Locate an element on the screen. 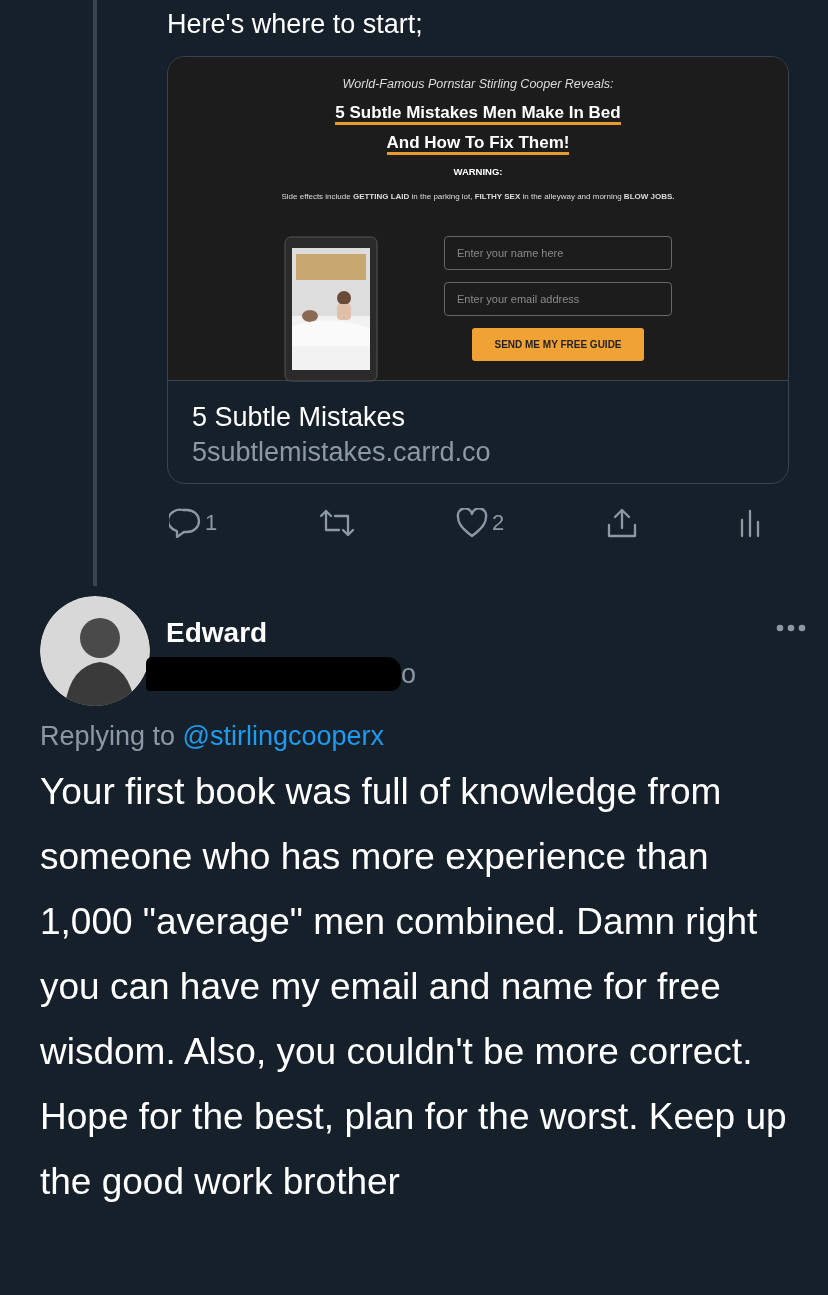  warning-title: WARNING: is located at coordinates (478, 172).